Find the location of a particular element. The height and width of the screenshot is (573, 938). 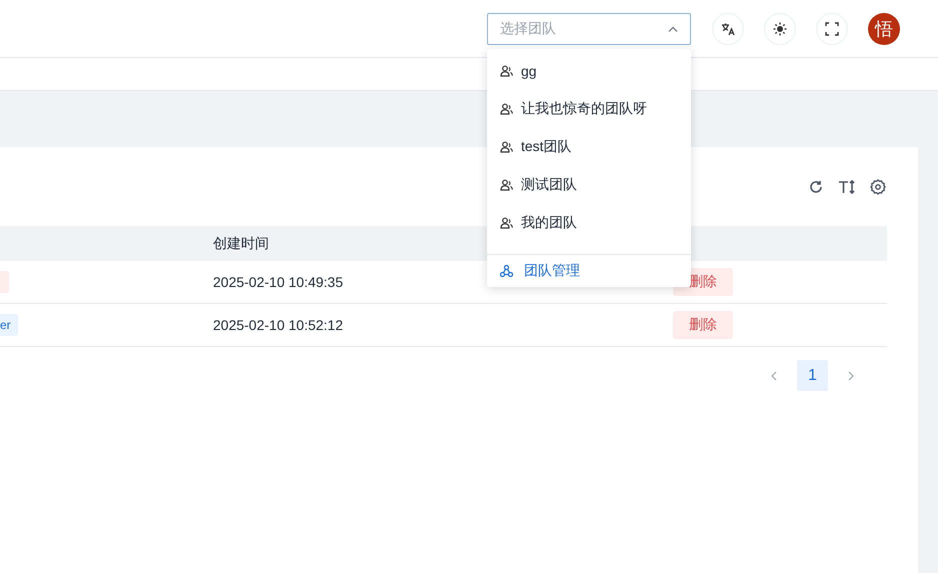

tag: er is located at coordinates (9, 325).